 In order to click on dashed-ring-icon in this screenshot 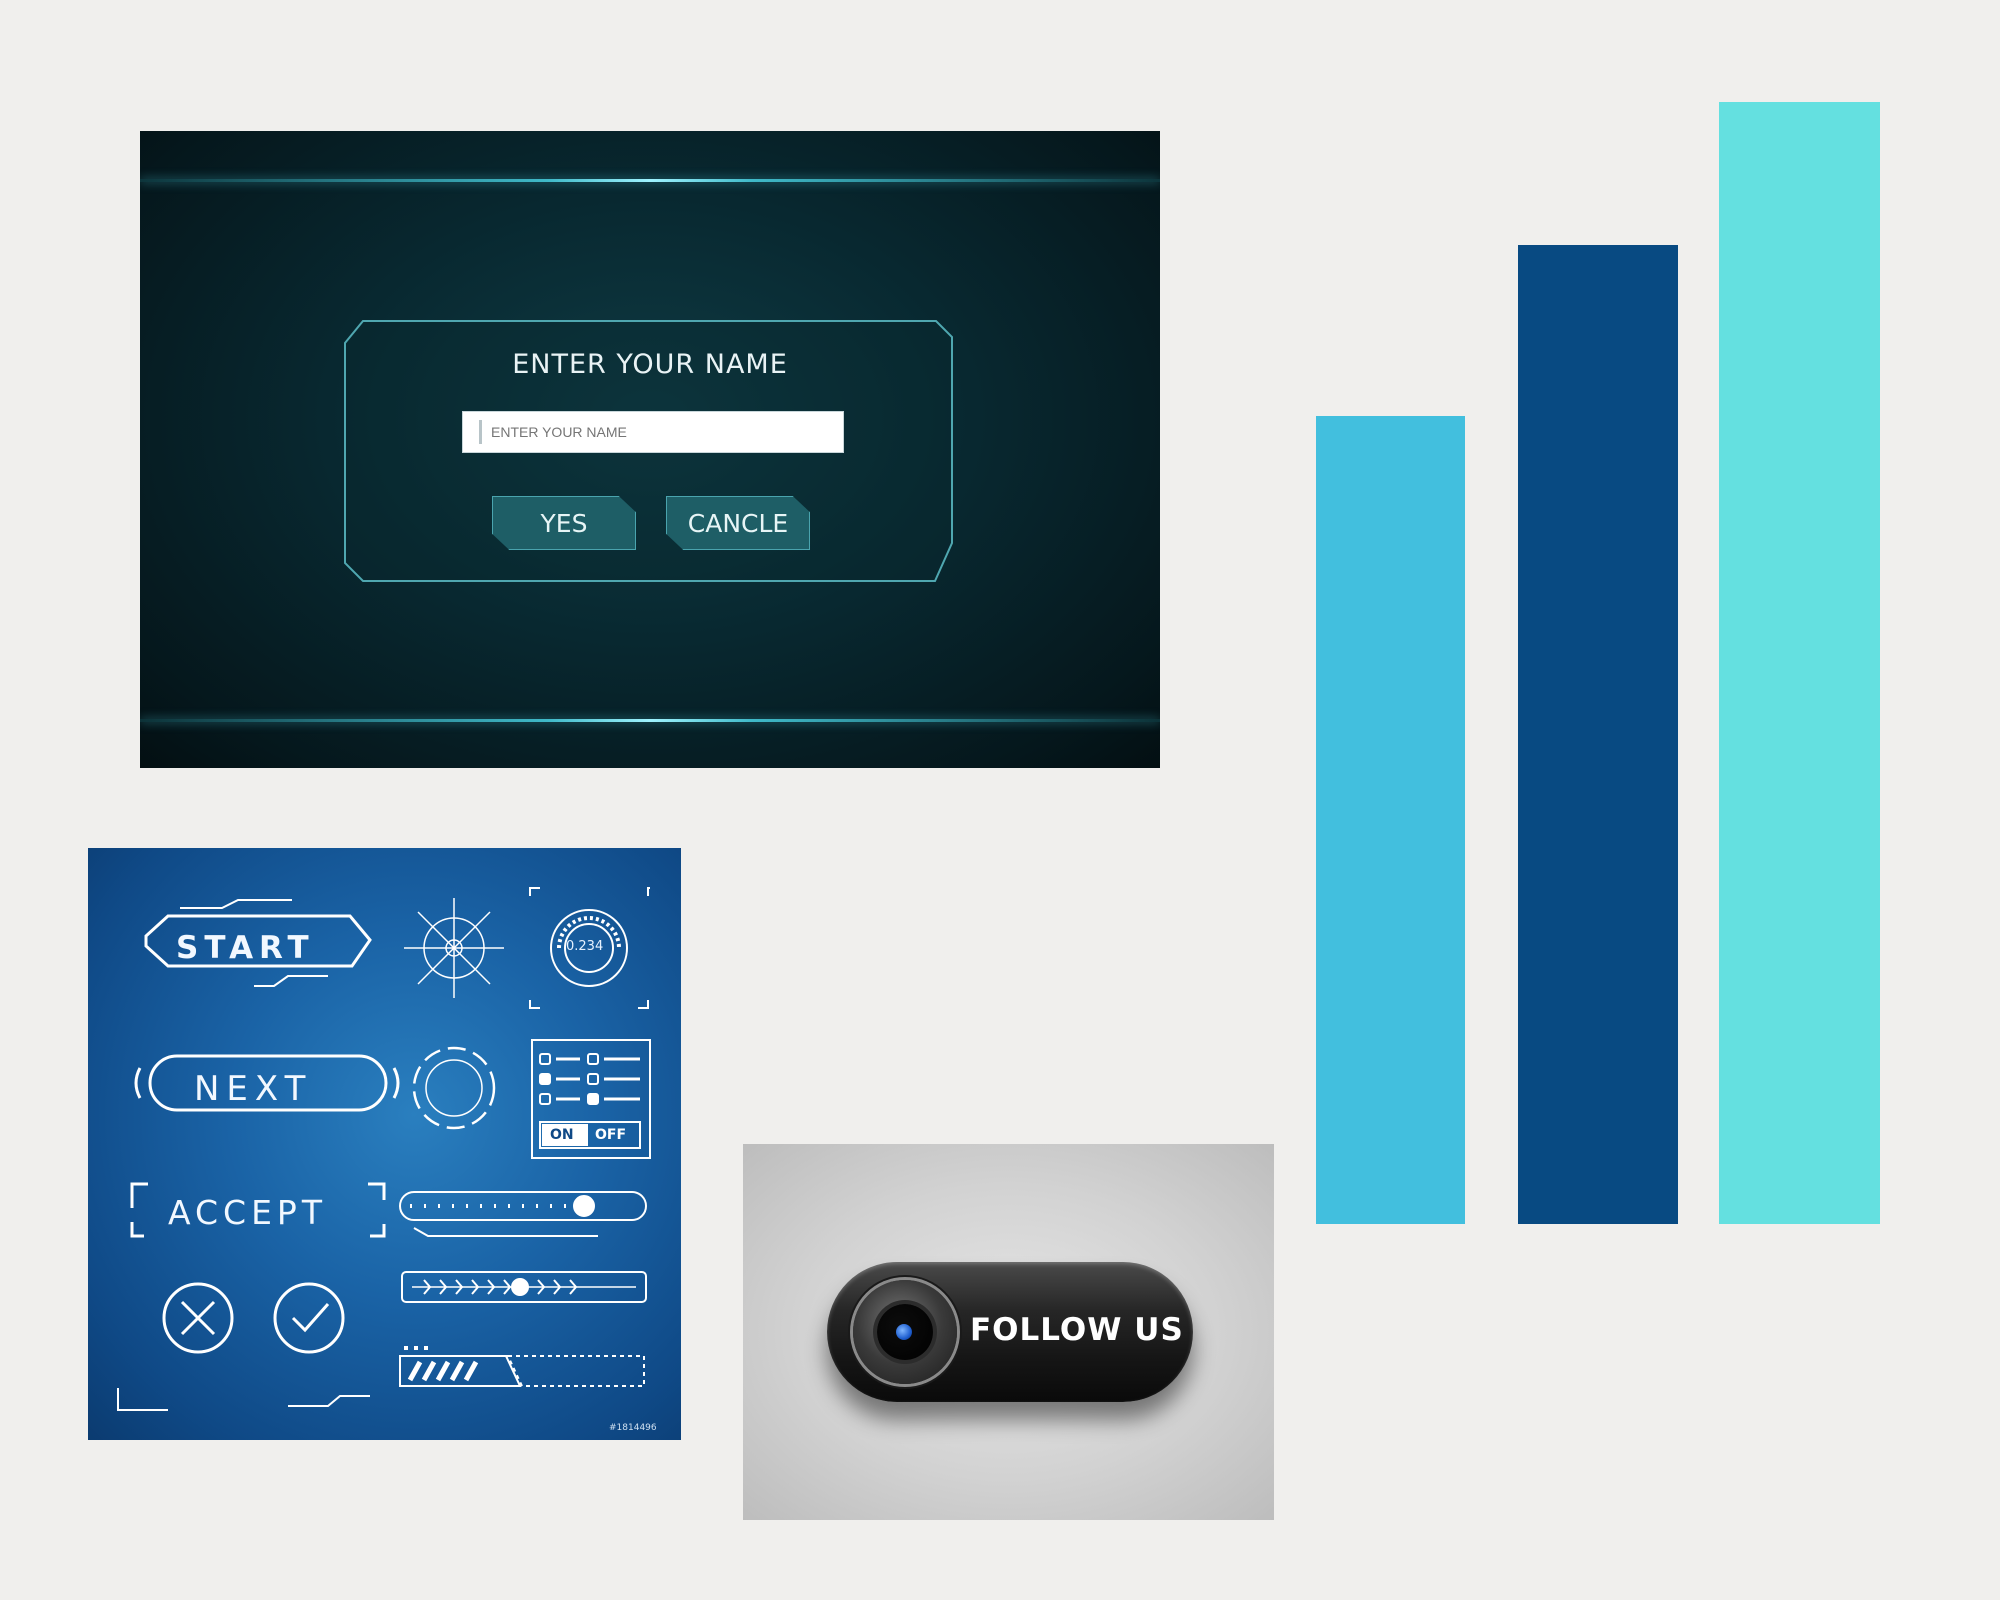, I will do `click(454, 1088)`.